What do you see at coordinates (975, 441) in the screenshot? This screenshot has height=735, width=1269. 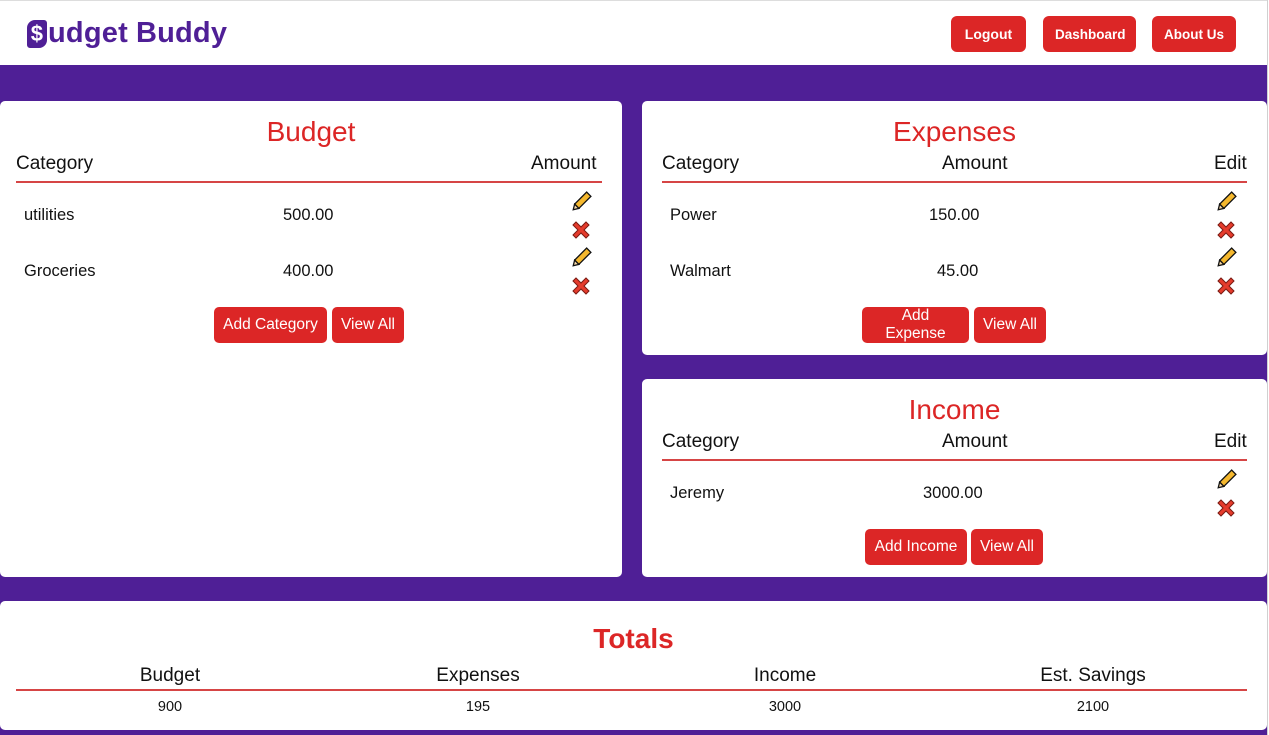 I see `income-col-amount: Amount` at bounding box center [975, 441].